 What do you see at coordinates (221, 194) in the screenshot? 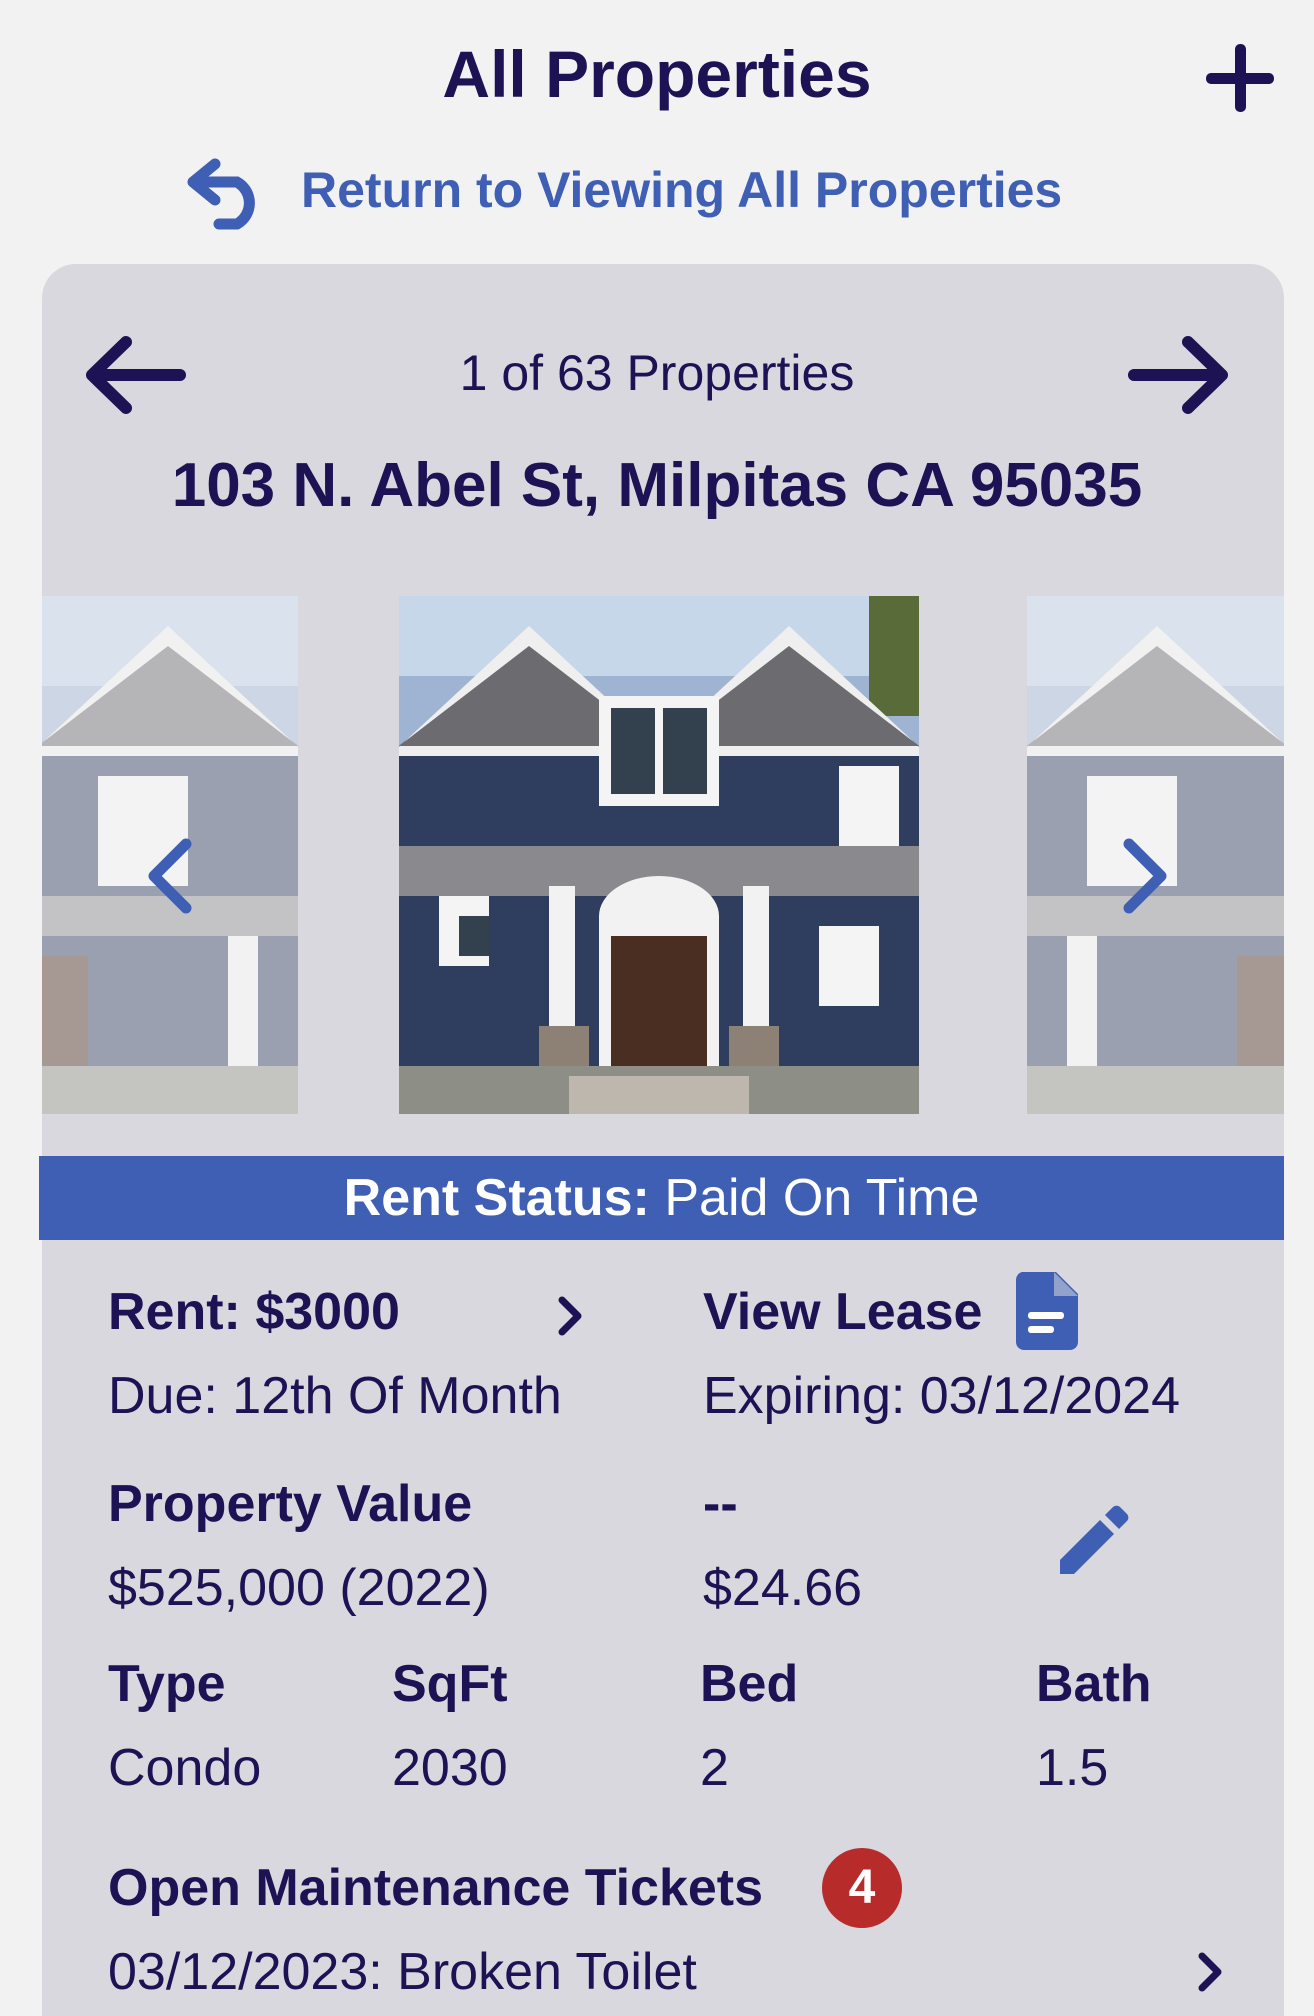
I see `undo-arrow-icon` at bounding box center [221, 194].